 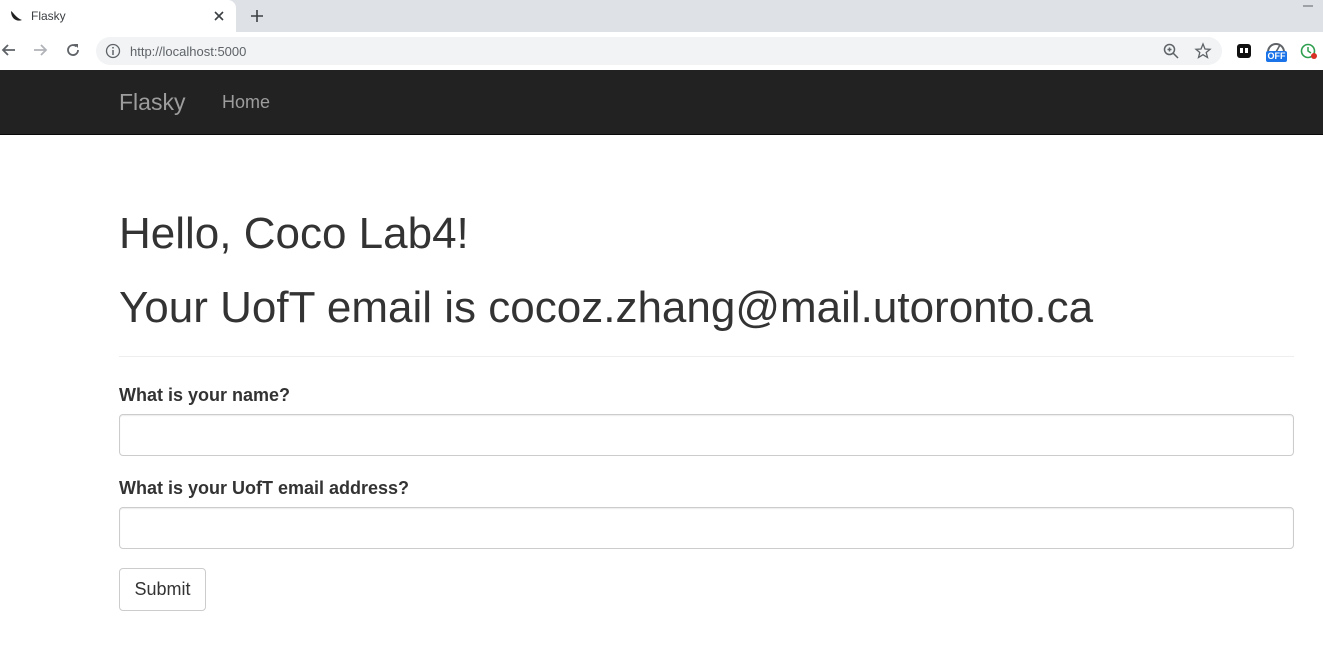 I want to click on divider, so click(x=706, y=356).